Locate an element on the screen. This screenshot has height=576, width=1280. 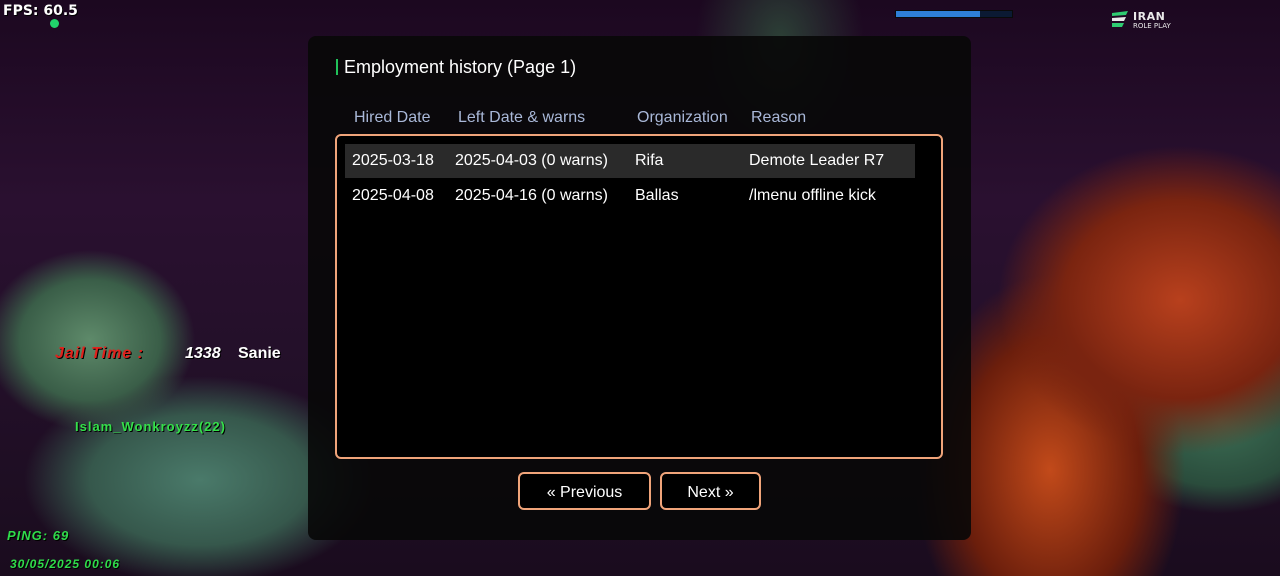
column-header-reason: Reason is located at coordinates (779, 117).